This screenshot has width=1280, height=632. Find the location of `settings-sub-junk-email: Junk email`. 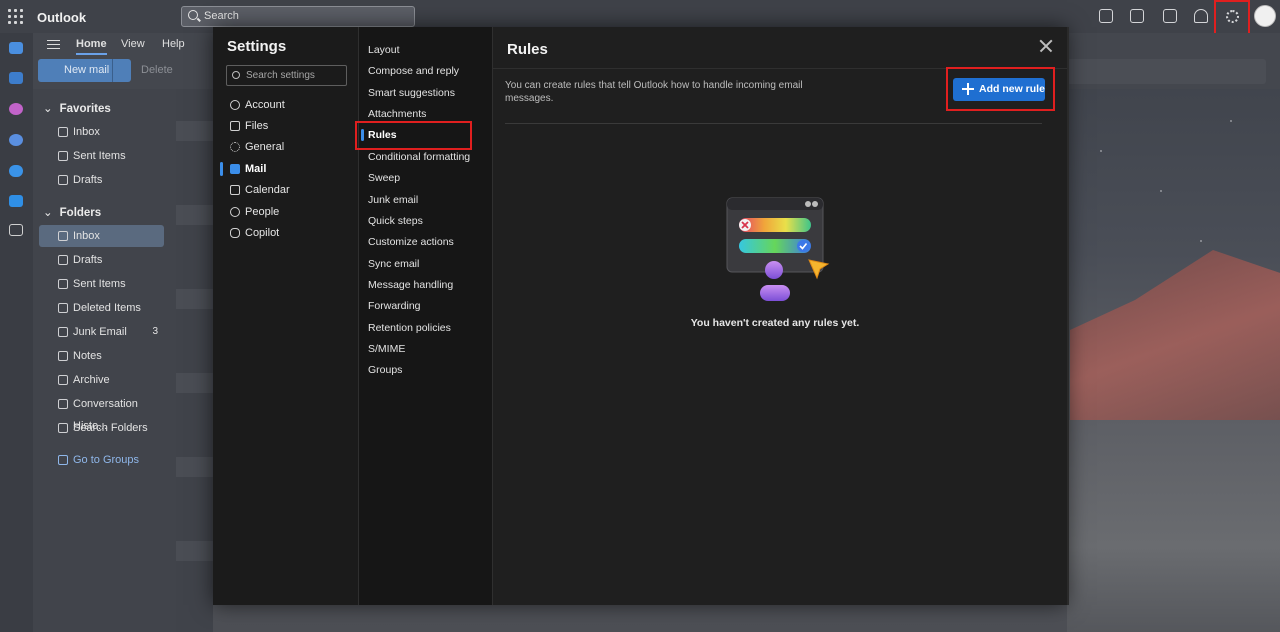

settings-sub-junk-email: Junk email is located at coordinates (425, 200).